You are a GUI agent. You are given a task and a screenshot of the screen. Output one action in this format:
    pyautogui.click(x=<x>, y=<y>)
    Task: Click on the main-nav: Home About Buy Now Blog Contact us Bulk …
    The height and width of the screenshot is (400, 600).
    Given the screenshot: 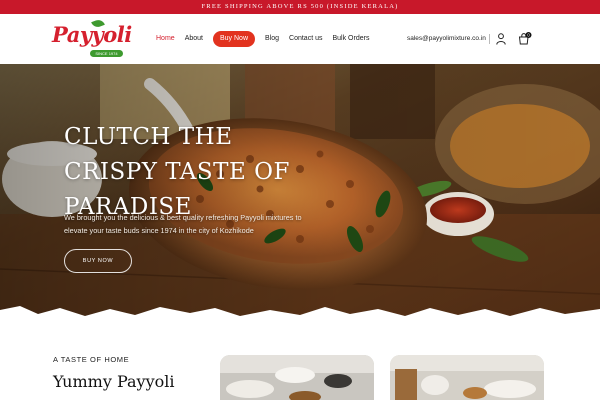 What is the action you would take?
    pyautogui.click(x=267, y=39)
    